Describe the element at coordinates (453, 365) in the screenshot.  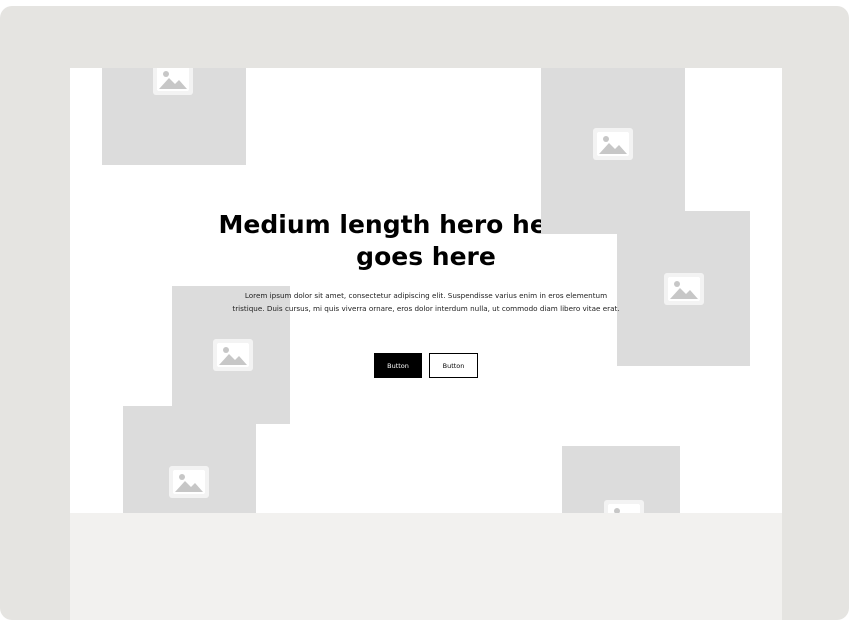
I see `secondary-button: Button` at that location.